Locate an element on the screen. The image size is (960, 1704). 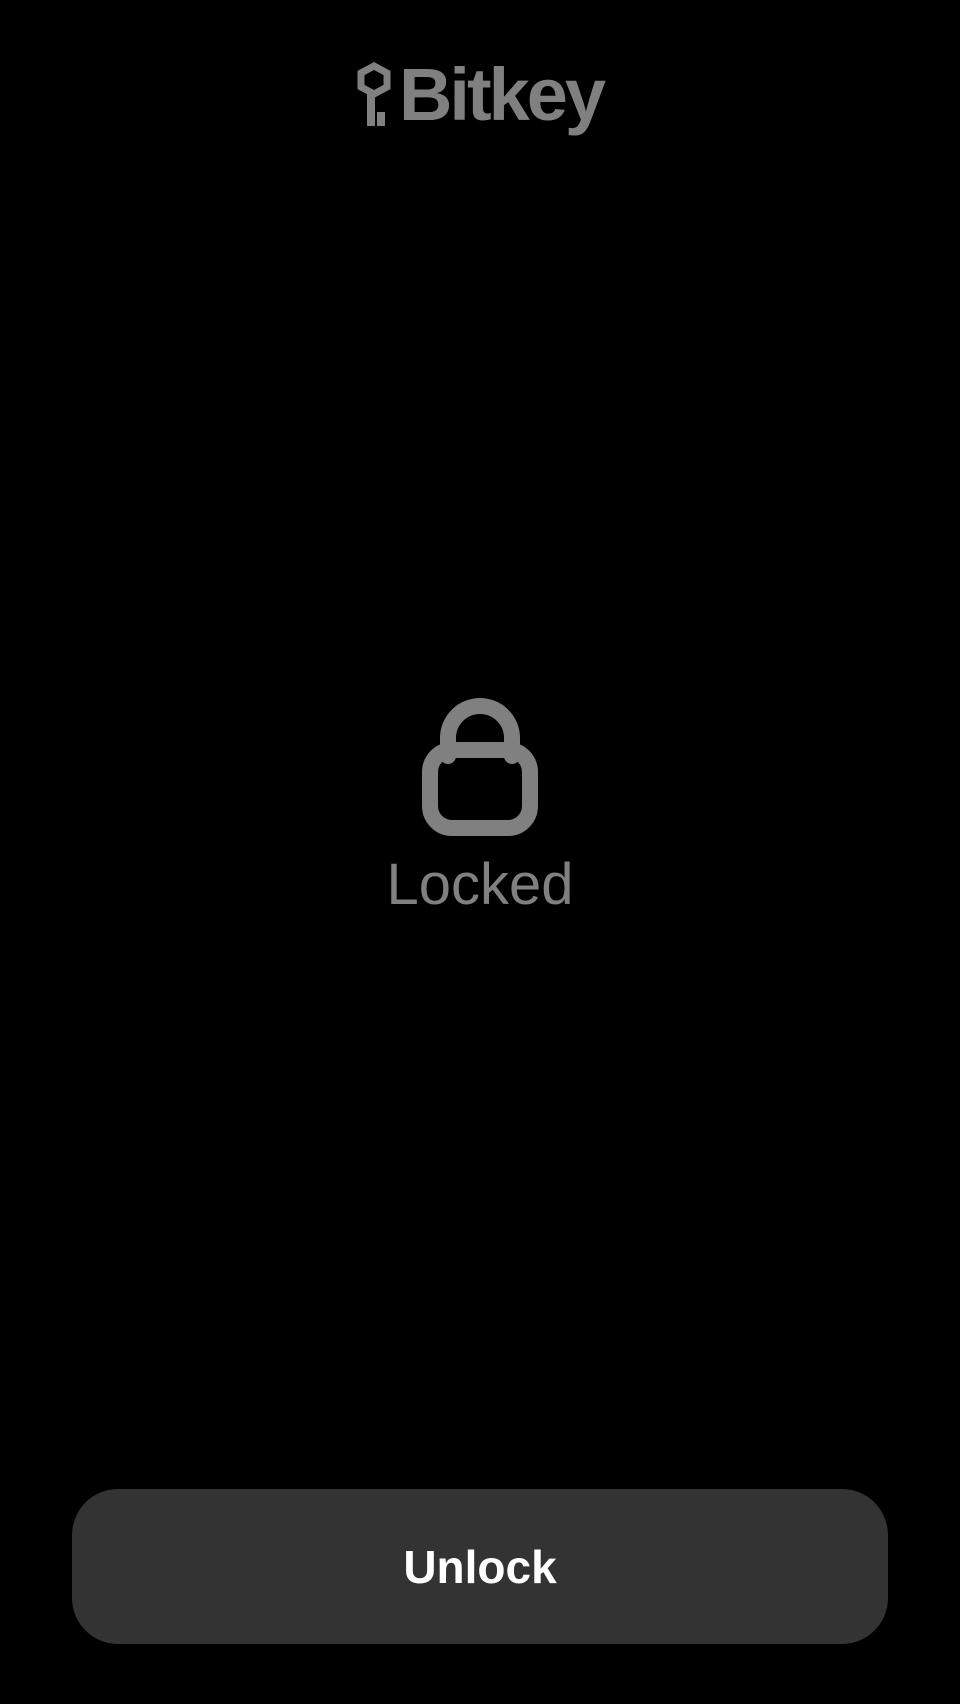
brand-name: Bitkey is located at coordinates (502, 94).